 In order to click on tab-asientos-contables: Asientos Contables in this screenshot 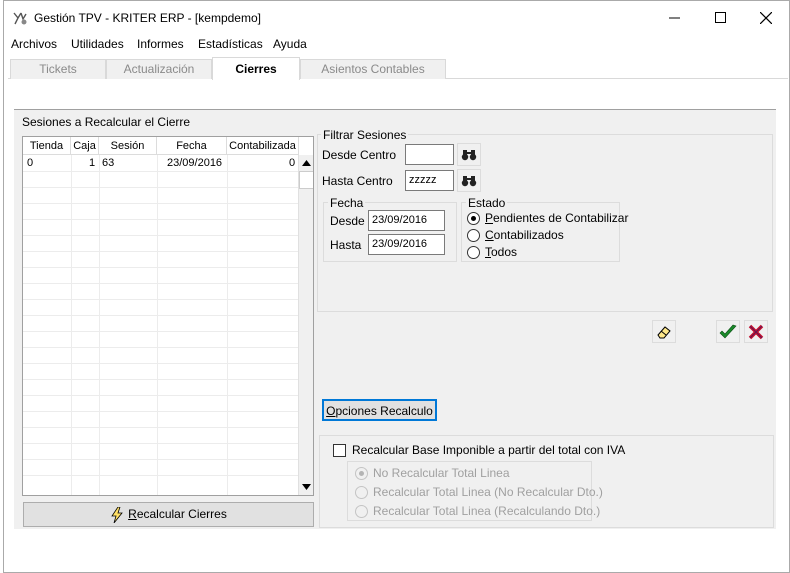, I will do `click(373, 69)`.